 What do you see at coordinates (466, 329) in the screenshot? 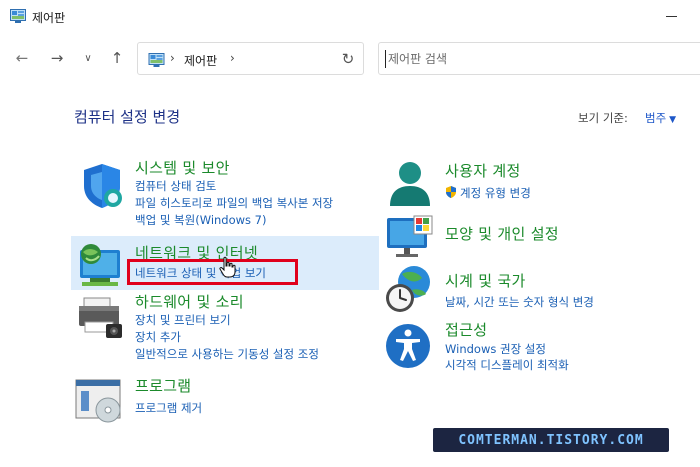
I see `category-title-accessibility: 접근성` at bounding box center [466, 329].